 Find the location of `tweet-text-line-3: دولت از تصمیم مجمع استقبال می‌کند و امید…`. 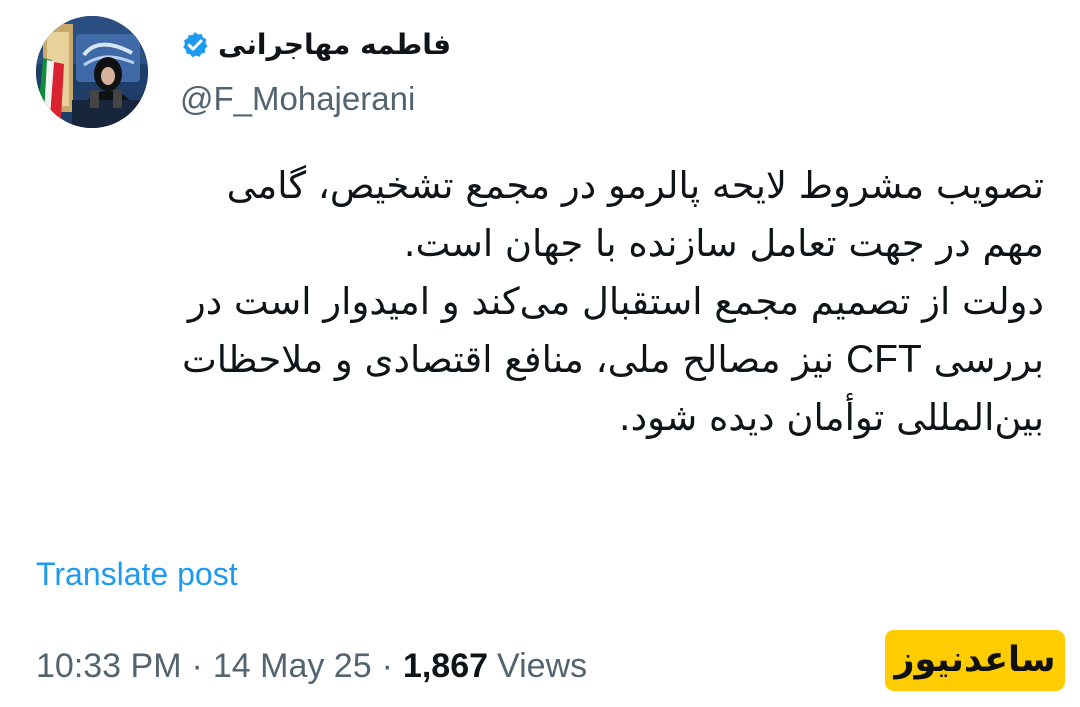

tweet-text-line-3: دولت از تصمیم مجمع استقبال می‌کند و امید… is located at coordinates (615, 301).